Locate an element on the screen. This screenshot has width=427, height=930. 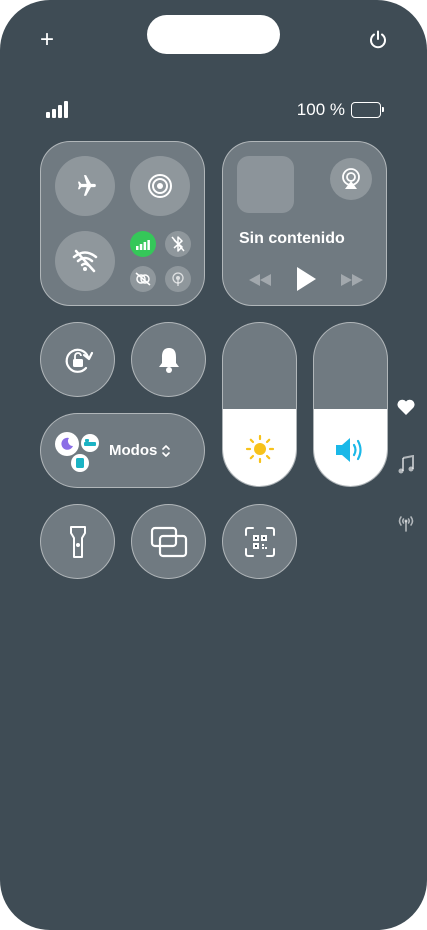
battery-icon is located at coordinates (367, 110).